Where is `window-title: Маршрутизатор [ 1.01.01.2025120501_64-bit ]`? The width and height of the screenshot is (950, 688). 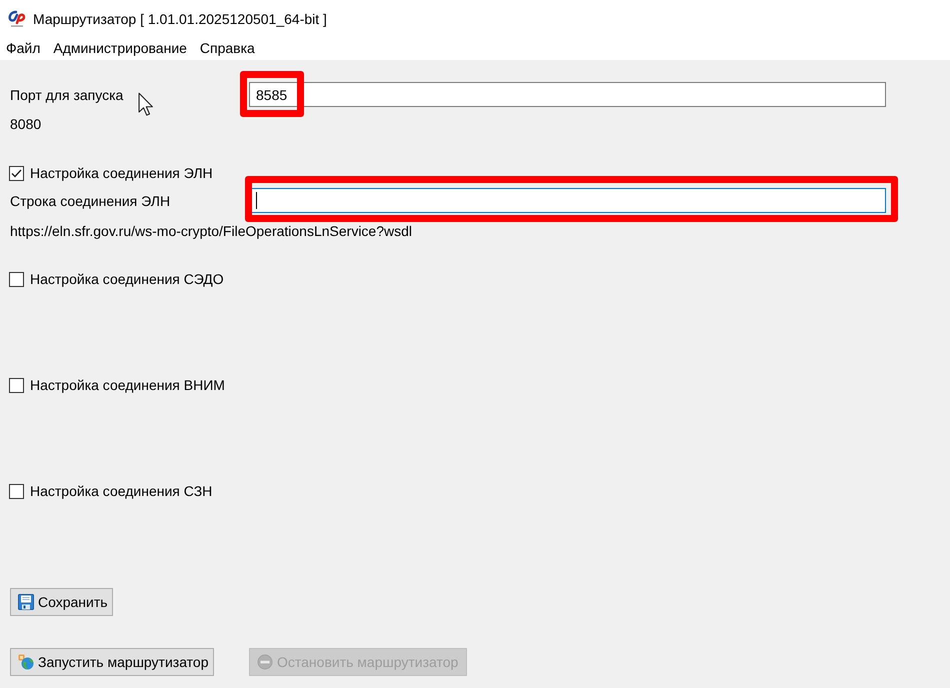 window-title: Маршрутизатор [ 1.01.01.2025120501_64-bit ] is located at coordinates (180, 18).